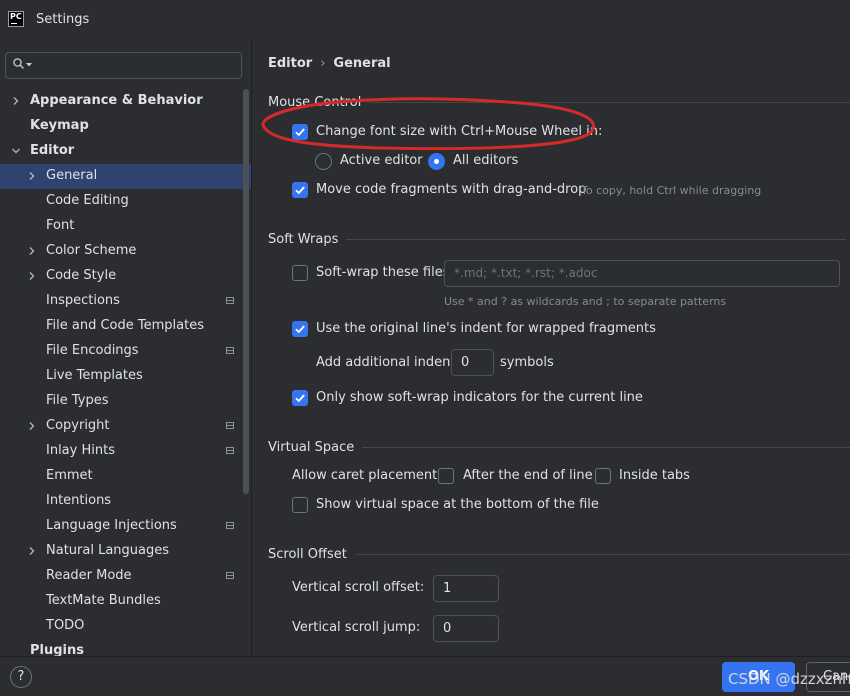 The image size is (850, 696). I want to click on additional-indent-input: 0, so click(472, 362).